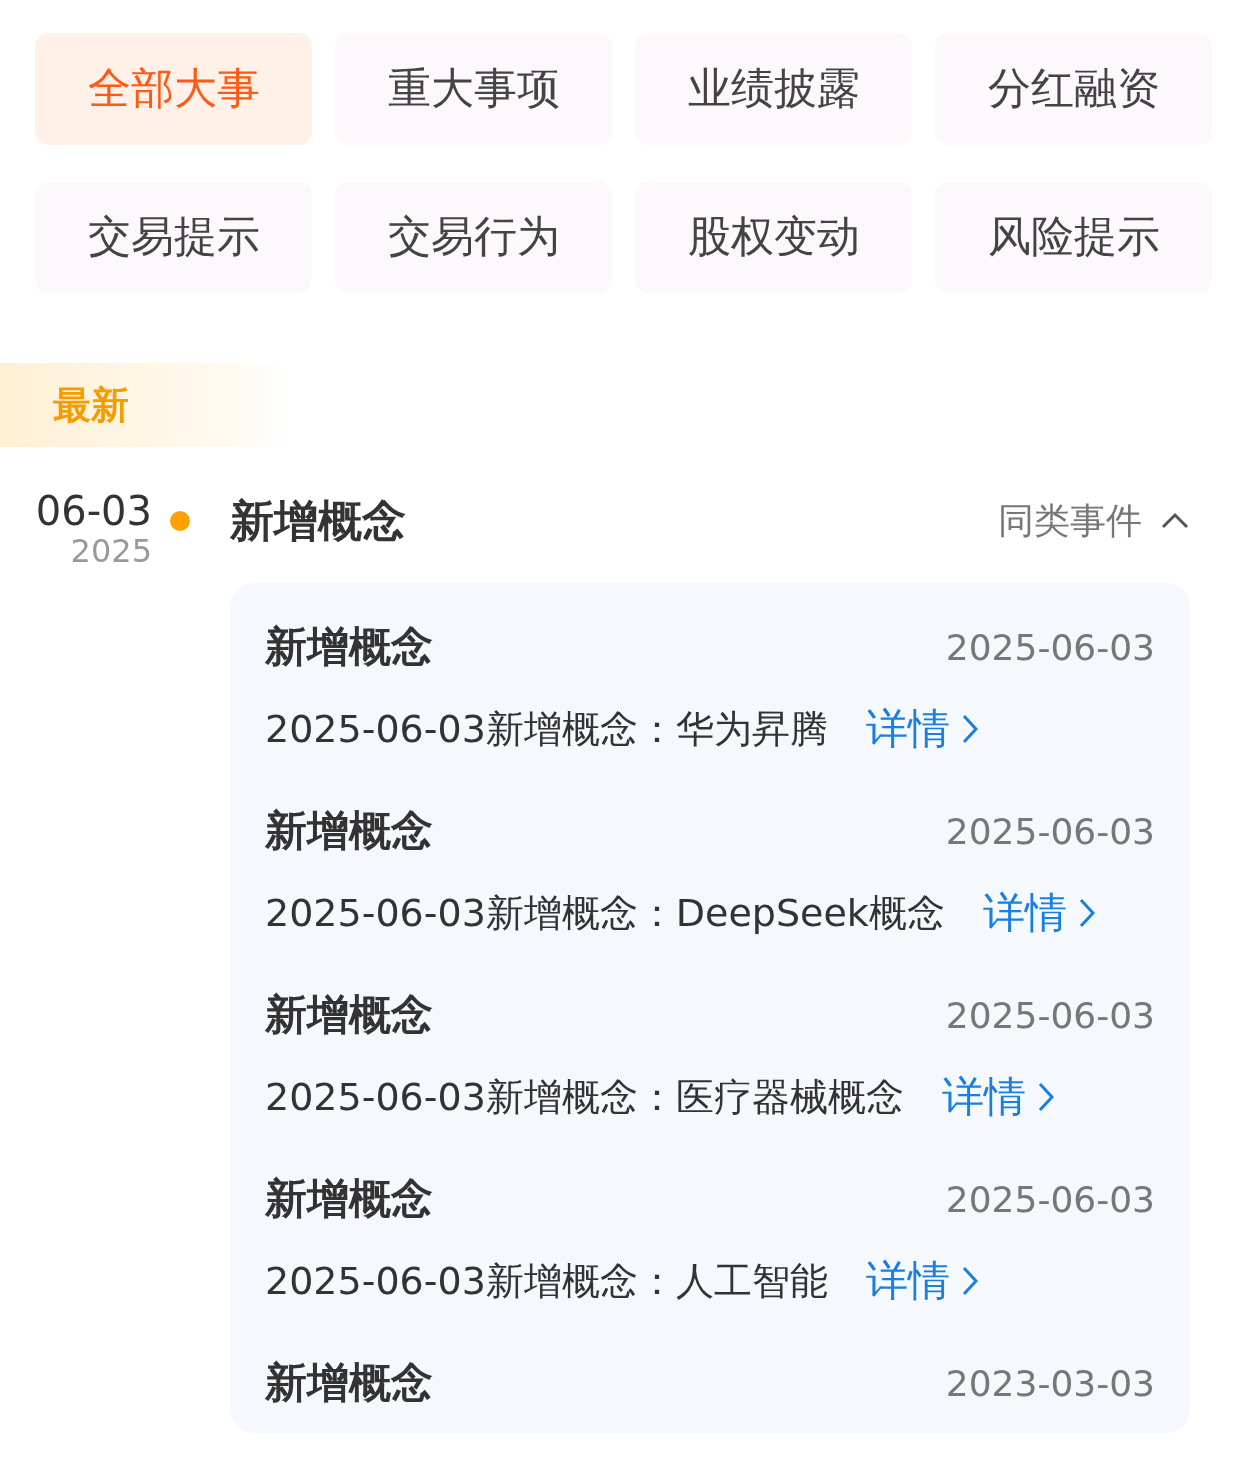 The height and width of the screenshot is (1480, 1260). I want to click on caret-up-icon, so click(1175, 521).